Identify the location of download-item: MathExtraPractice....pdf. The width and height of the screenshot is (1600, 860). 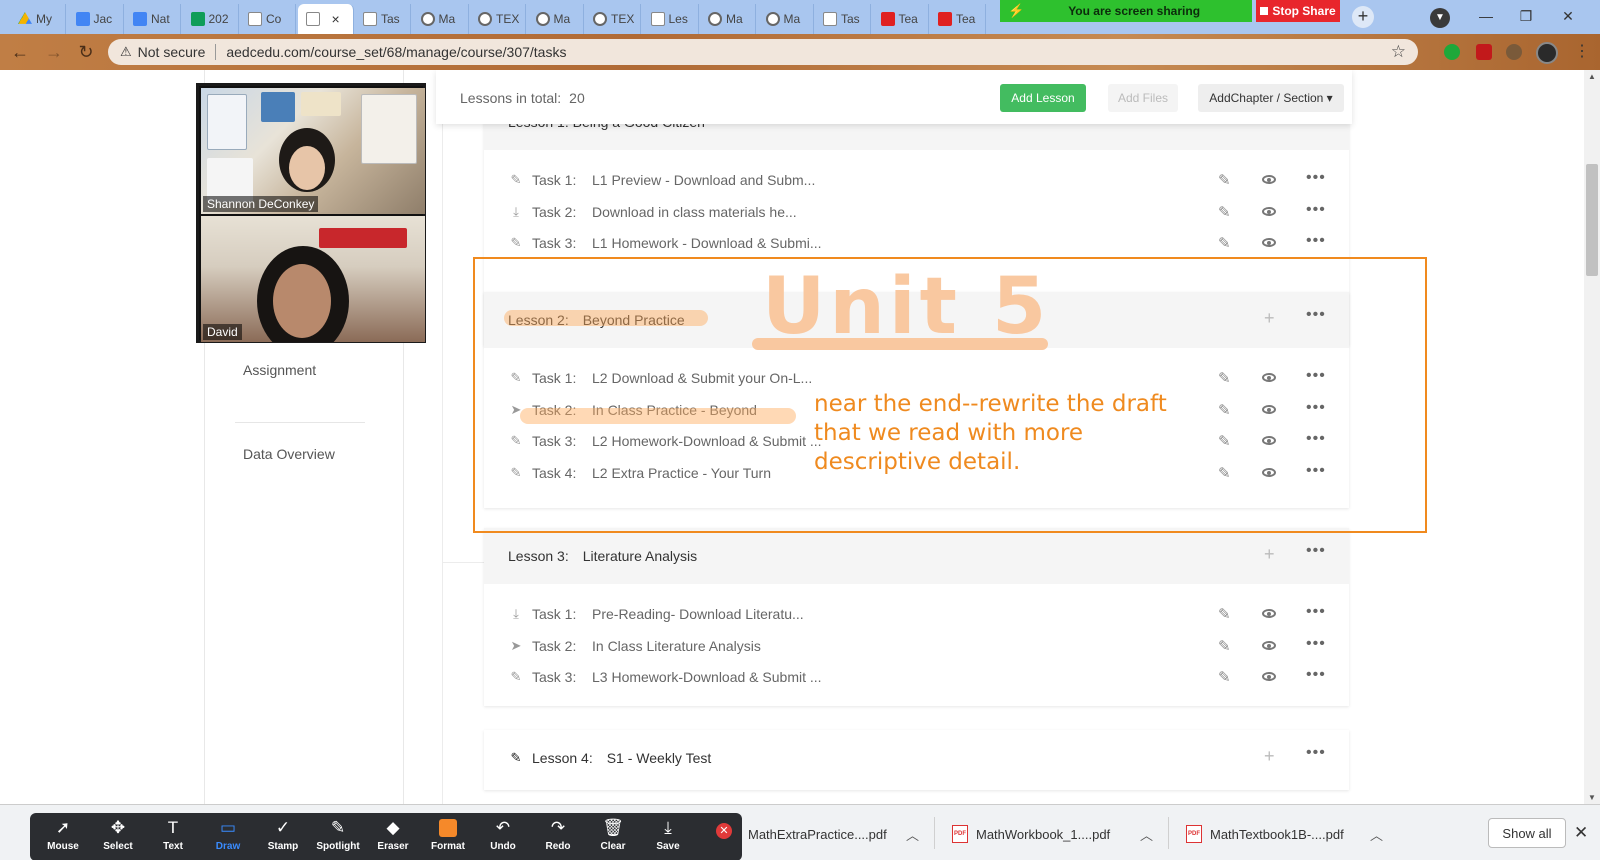
(817, 834).